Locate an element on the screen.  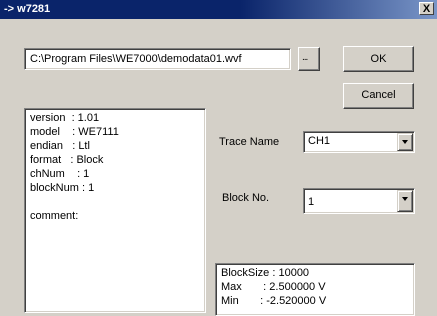
trace-name-value: CH1 is located at coordinates (319, 141).